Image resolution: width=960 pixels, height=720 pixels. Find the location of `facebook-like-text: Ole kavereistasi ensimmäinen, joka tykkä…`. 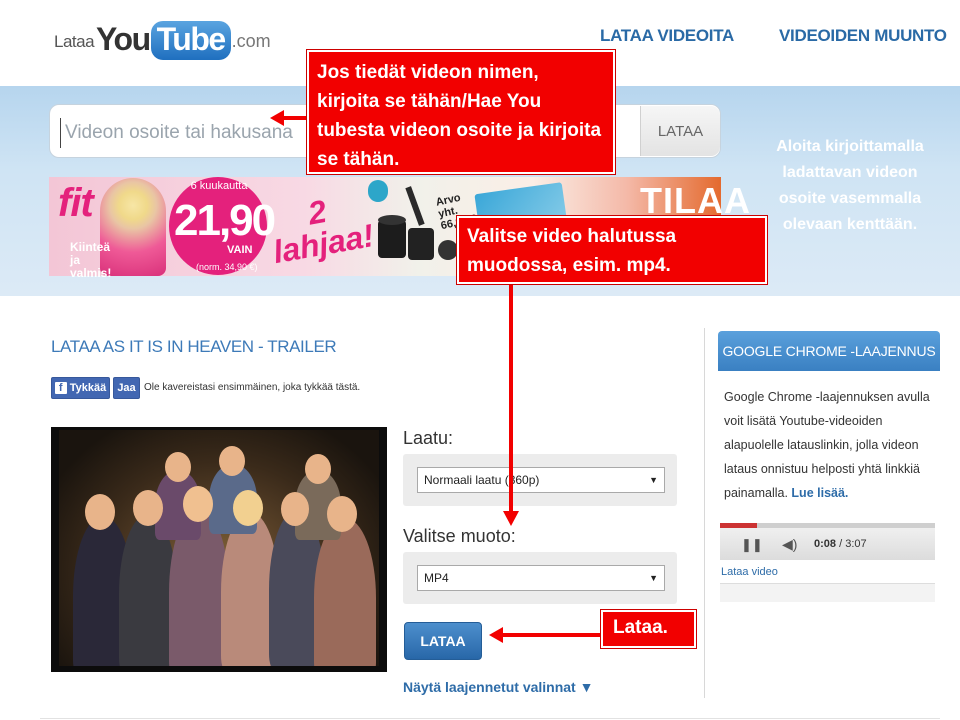

facebook-like-text: Ole kavereistasi ensimmäinen, joka tykkä… is located at coordinates (252, 387).